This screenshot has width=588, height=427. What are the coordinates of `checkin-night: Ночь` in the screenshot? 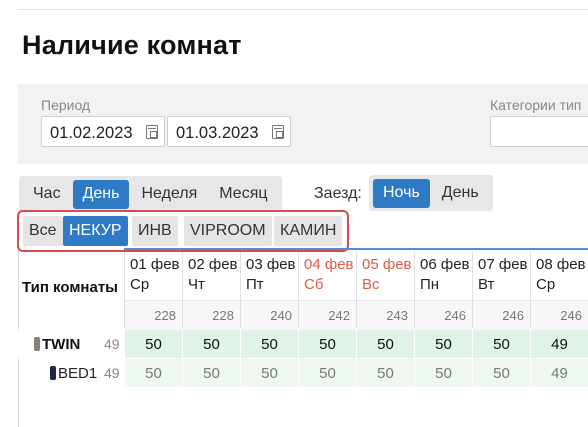 It's located at (401, 193).